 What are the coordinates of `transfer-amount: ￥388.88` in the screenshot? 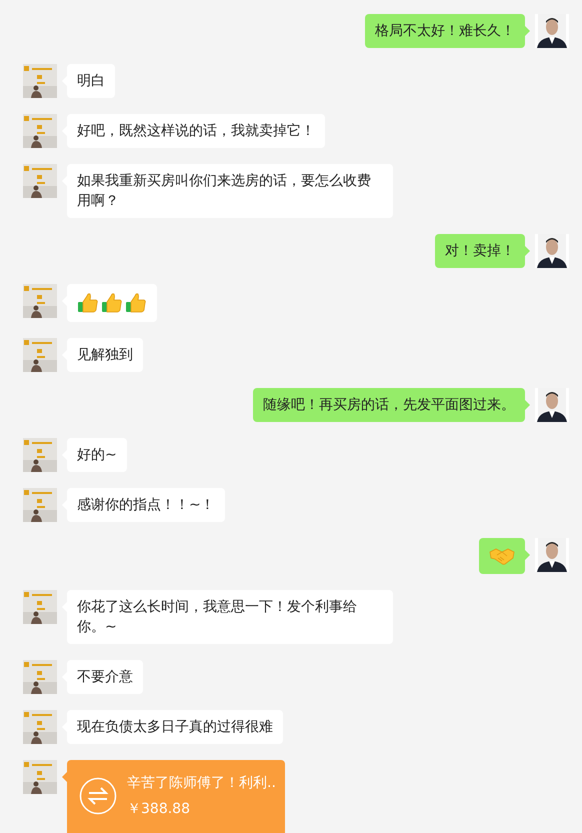 It's located at (159, 809).